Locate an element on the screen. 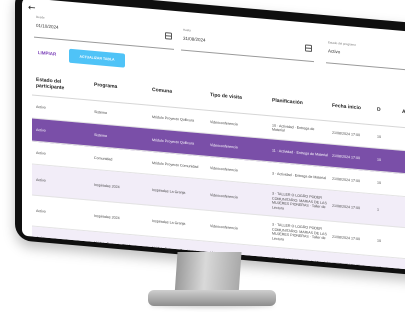 The image size is (405, 312). clear-button: LIMPIAR is located at coordinates (47, 54).